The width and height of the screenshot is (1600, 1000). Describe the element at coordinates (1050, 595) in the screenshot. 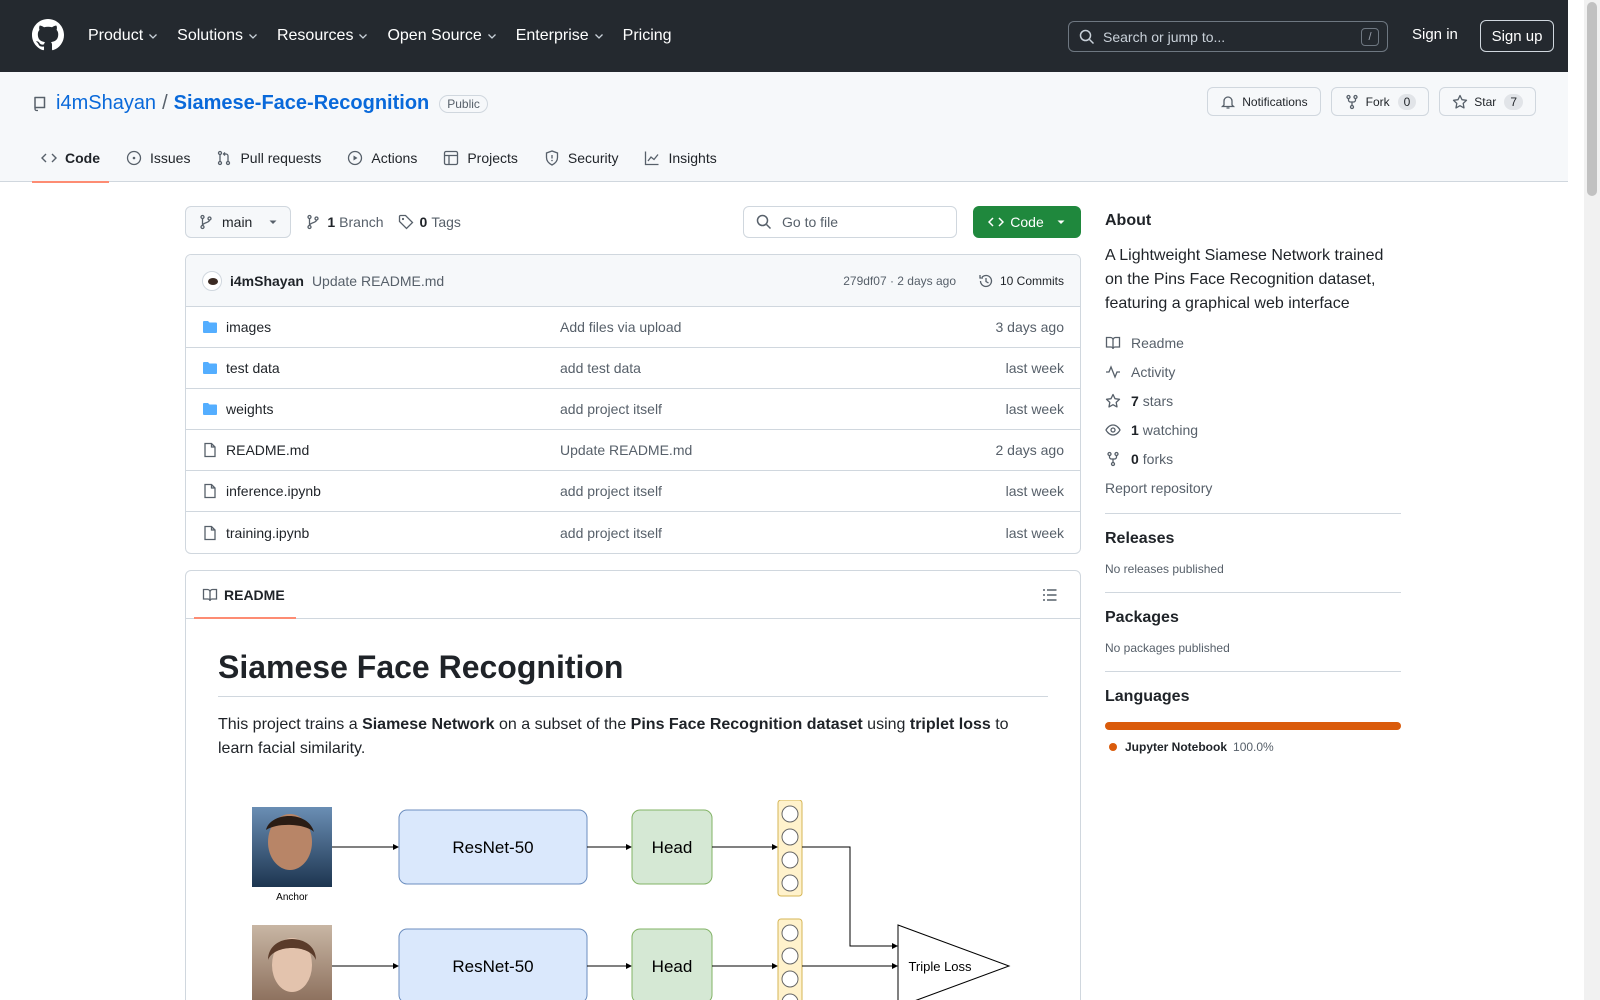

I see `list-icon` at that location.